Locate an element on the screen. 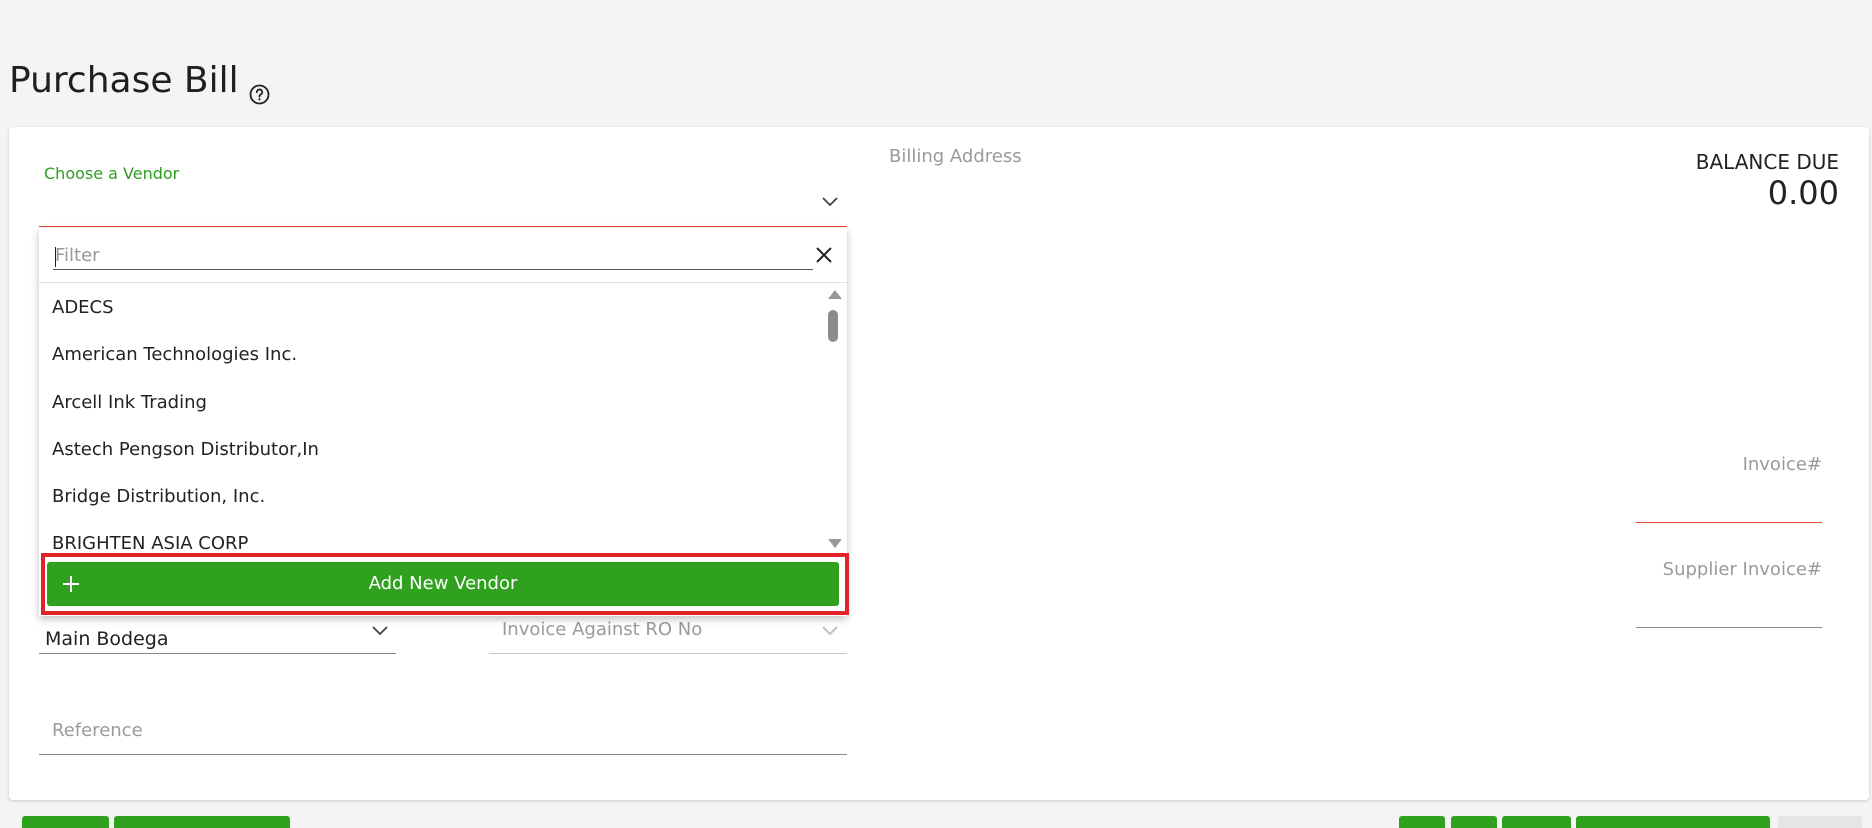 The height and width of the screenshot is (828, 1872). vendor-field-underline is located at coordinates (443, 226).